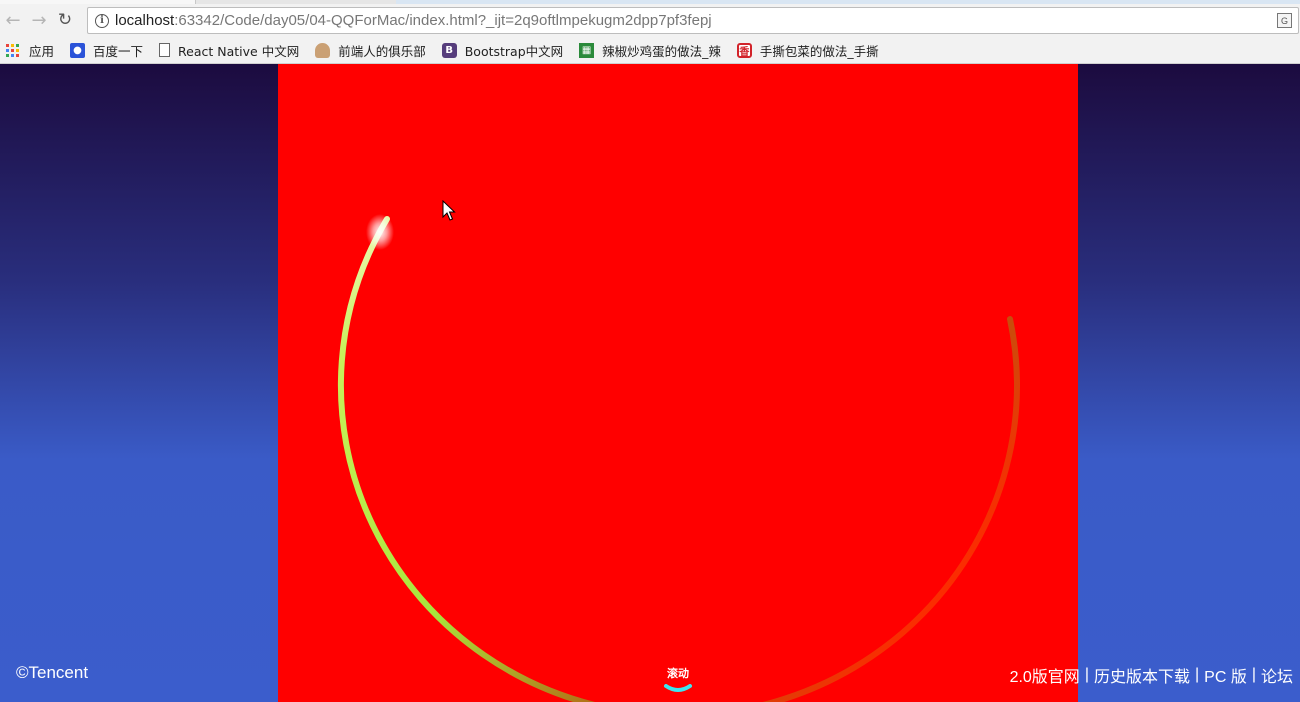 This screenshot has height=702, width=1300. I want to click on bookmark-recipe-2: 香 手撕包菜的做法_手撕, so click(807, 50).